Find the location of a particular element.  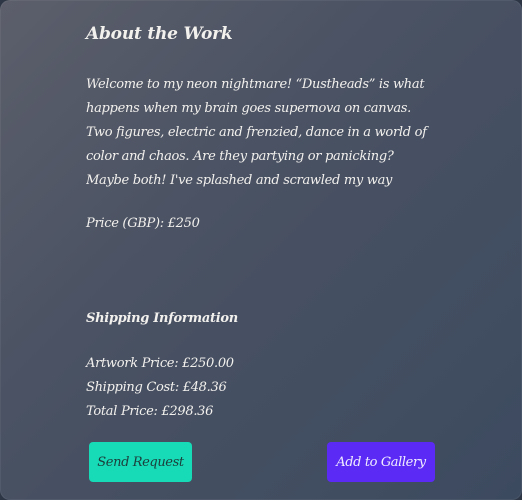

send-request-button: Send Request is located at coordinates (140, 462).